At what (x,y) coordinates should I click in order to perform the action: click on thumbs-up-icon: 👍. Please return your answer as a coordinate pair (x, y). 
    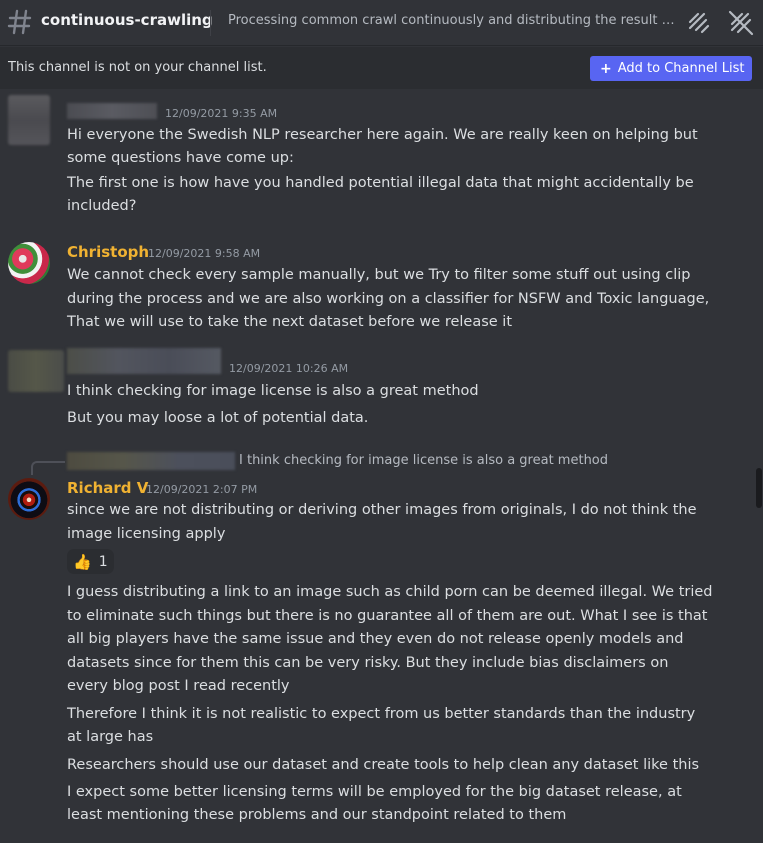
    Looking at the image, I should click on (82, 561).